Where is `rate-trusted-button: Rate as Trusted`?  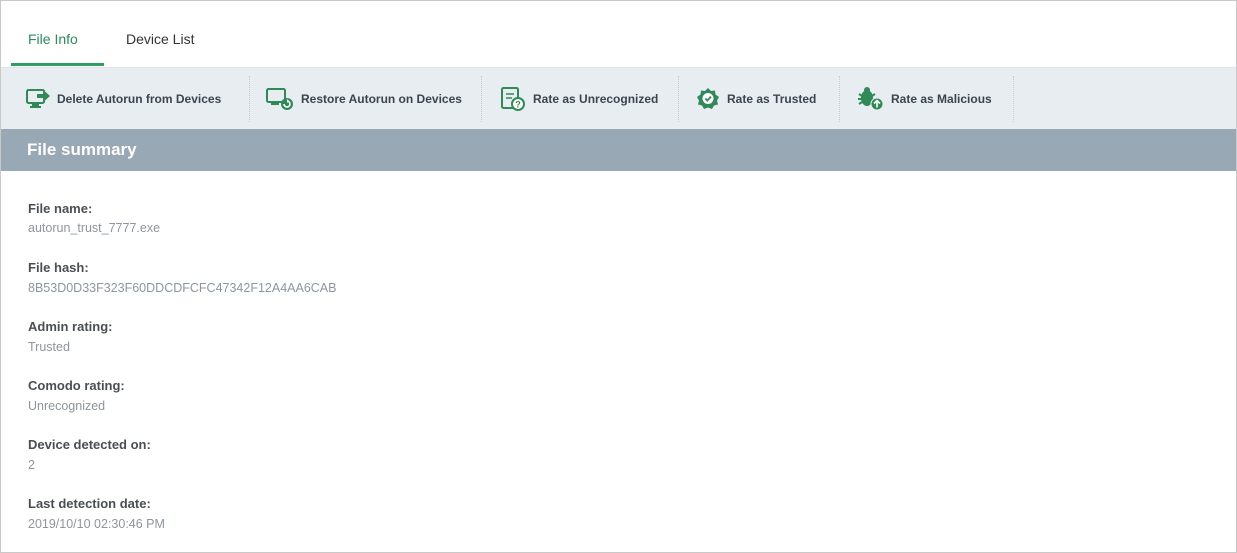
rate-trusted-button: Rate as Trusted is located at coordinates (755, 99).